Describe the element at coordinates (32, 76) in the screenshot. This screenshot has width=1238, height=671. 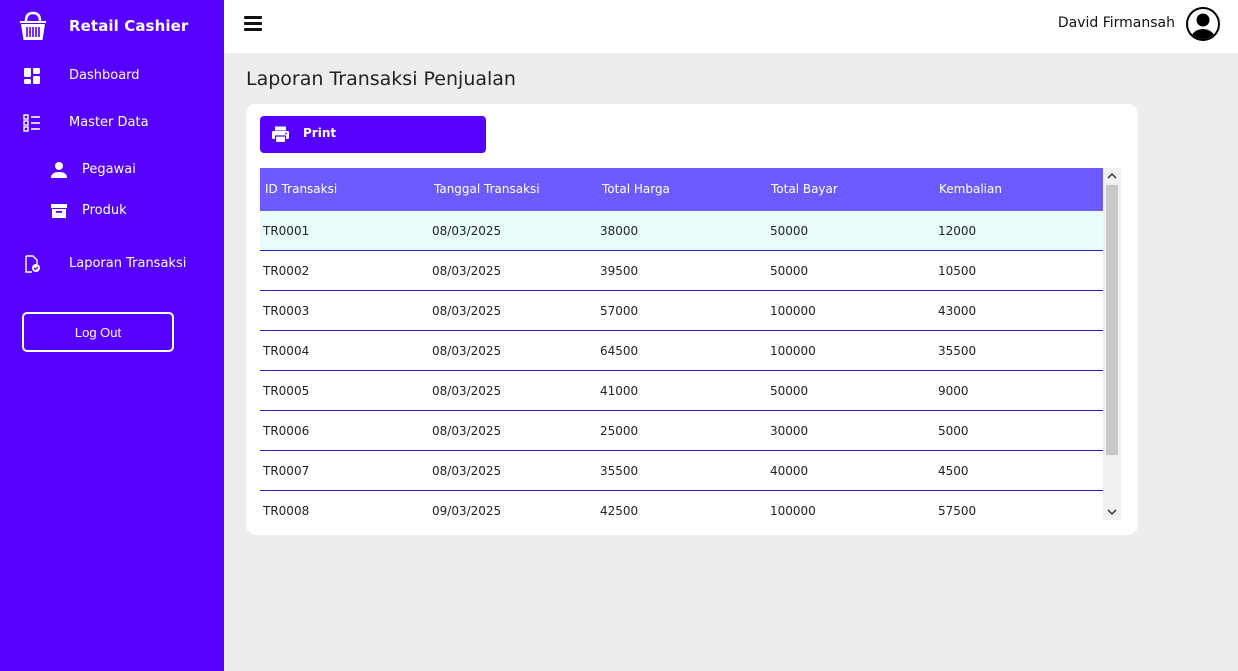
I see `dashboard-icon` at that location.